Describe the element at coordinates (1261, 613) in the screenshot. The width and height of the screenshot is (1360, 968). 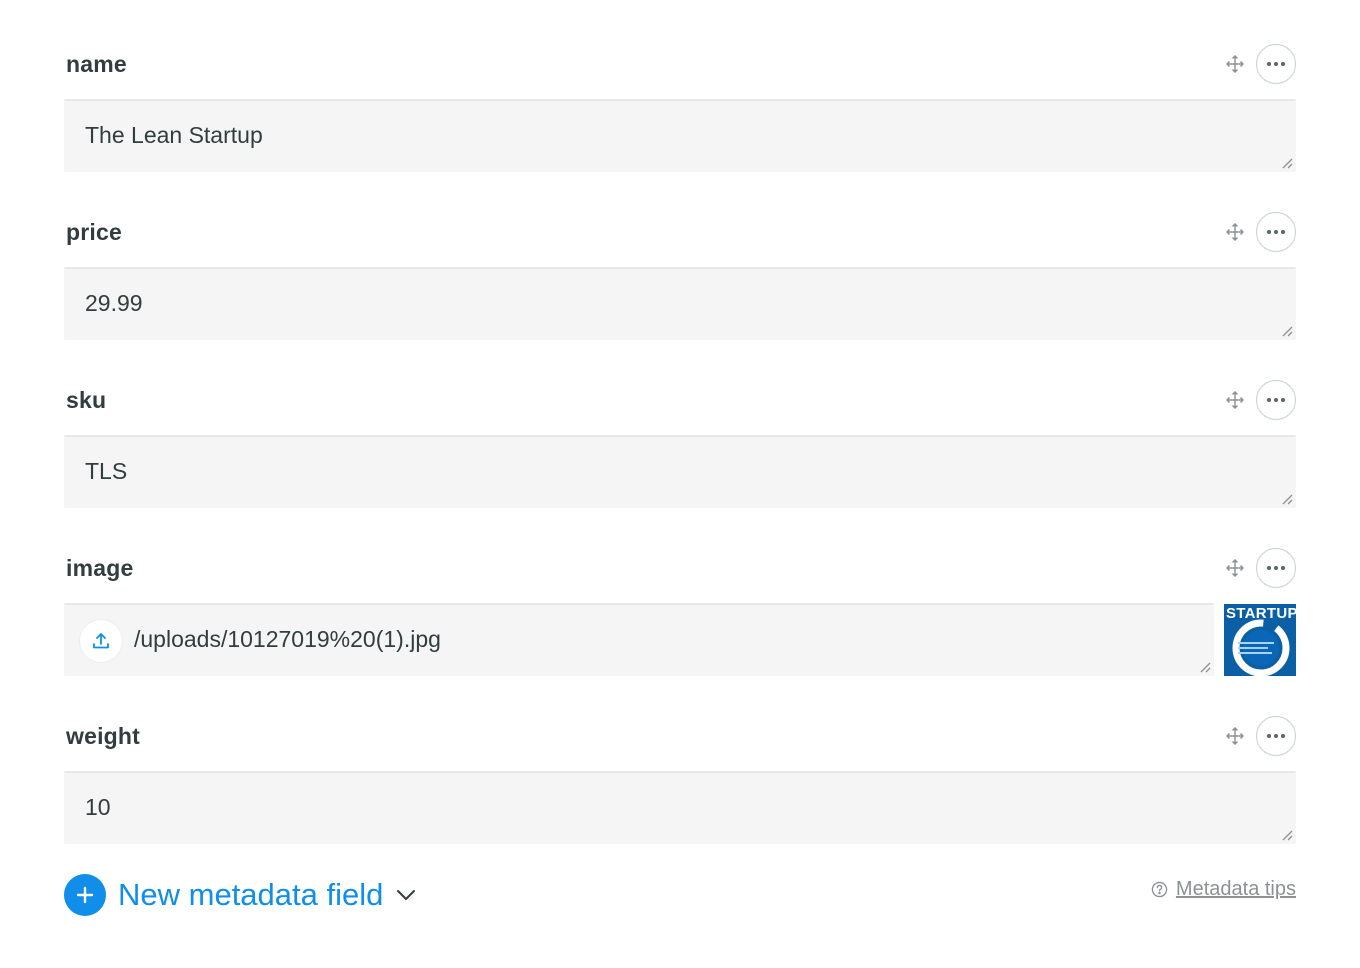
I see `thumbnail-title: STARTUP` at that location.